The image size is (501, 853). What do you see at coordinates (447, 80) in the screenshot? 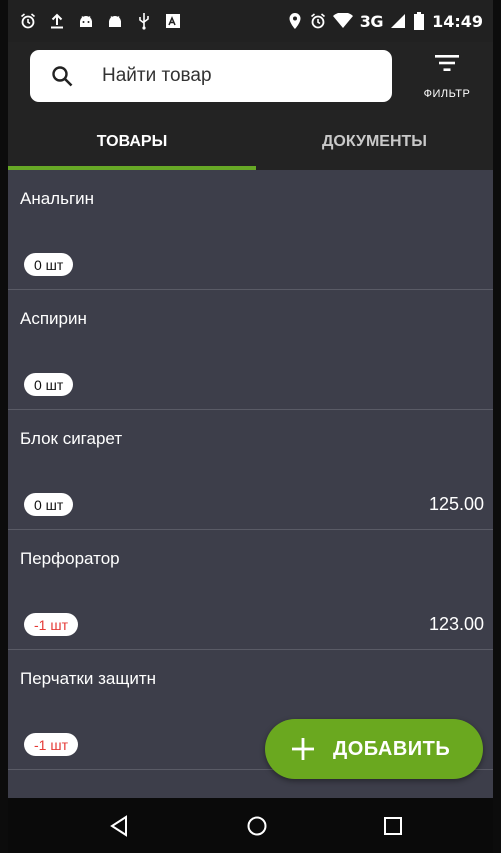
I see `filter-button: ФИЛЬТР` at bounding box center [447, 80].